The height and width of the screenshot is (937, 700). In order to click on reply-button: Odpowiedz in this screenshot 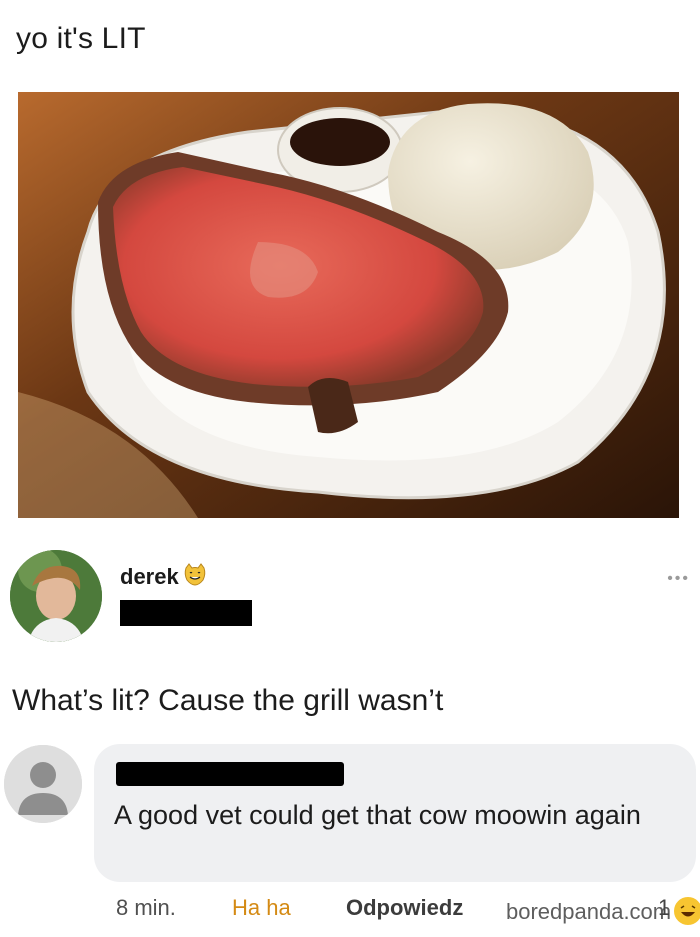, I will do `click(404, 908)`.